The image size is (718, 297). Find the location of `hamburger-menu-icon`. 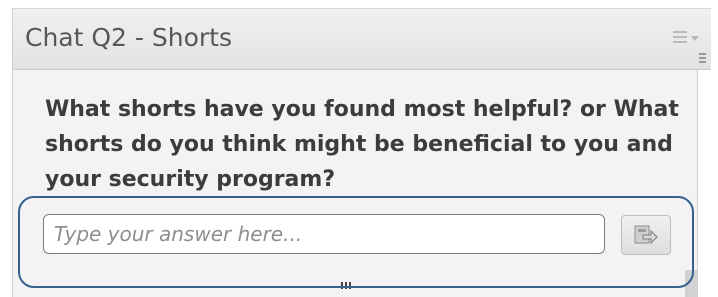

hamburger-menu-icon is located at coordinates (680, 37).